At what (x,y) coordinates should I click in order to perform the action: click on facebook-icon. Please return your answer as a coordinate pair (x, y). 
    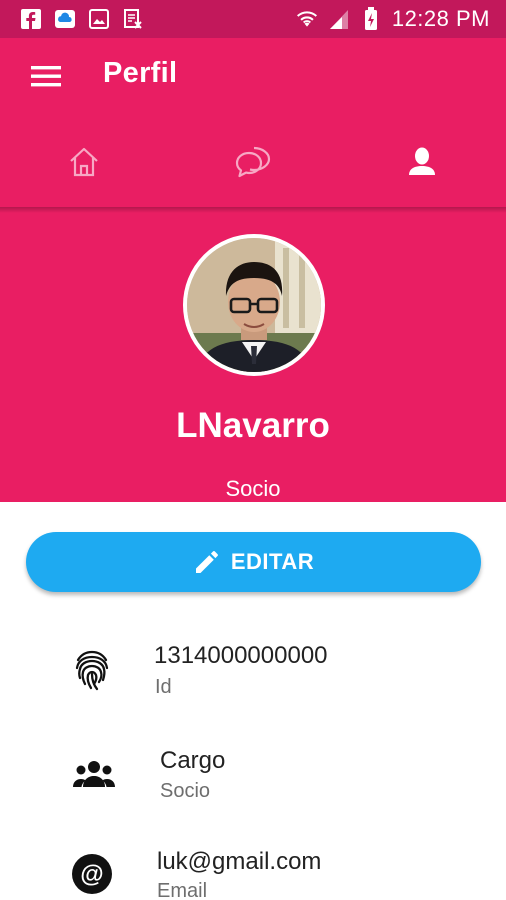
    Looking at the image, I should click on (31, 19).